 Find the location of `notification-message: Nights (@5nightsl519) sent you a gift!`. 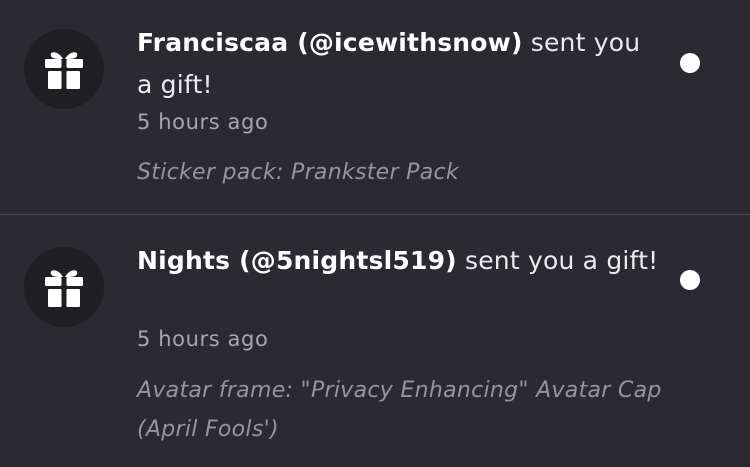

notification-message: Nights (@5nightsl519) sent you a gift! is located at coordinates (399, 261).